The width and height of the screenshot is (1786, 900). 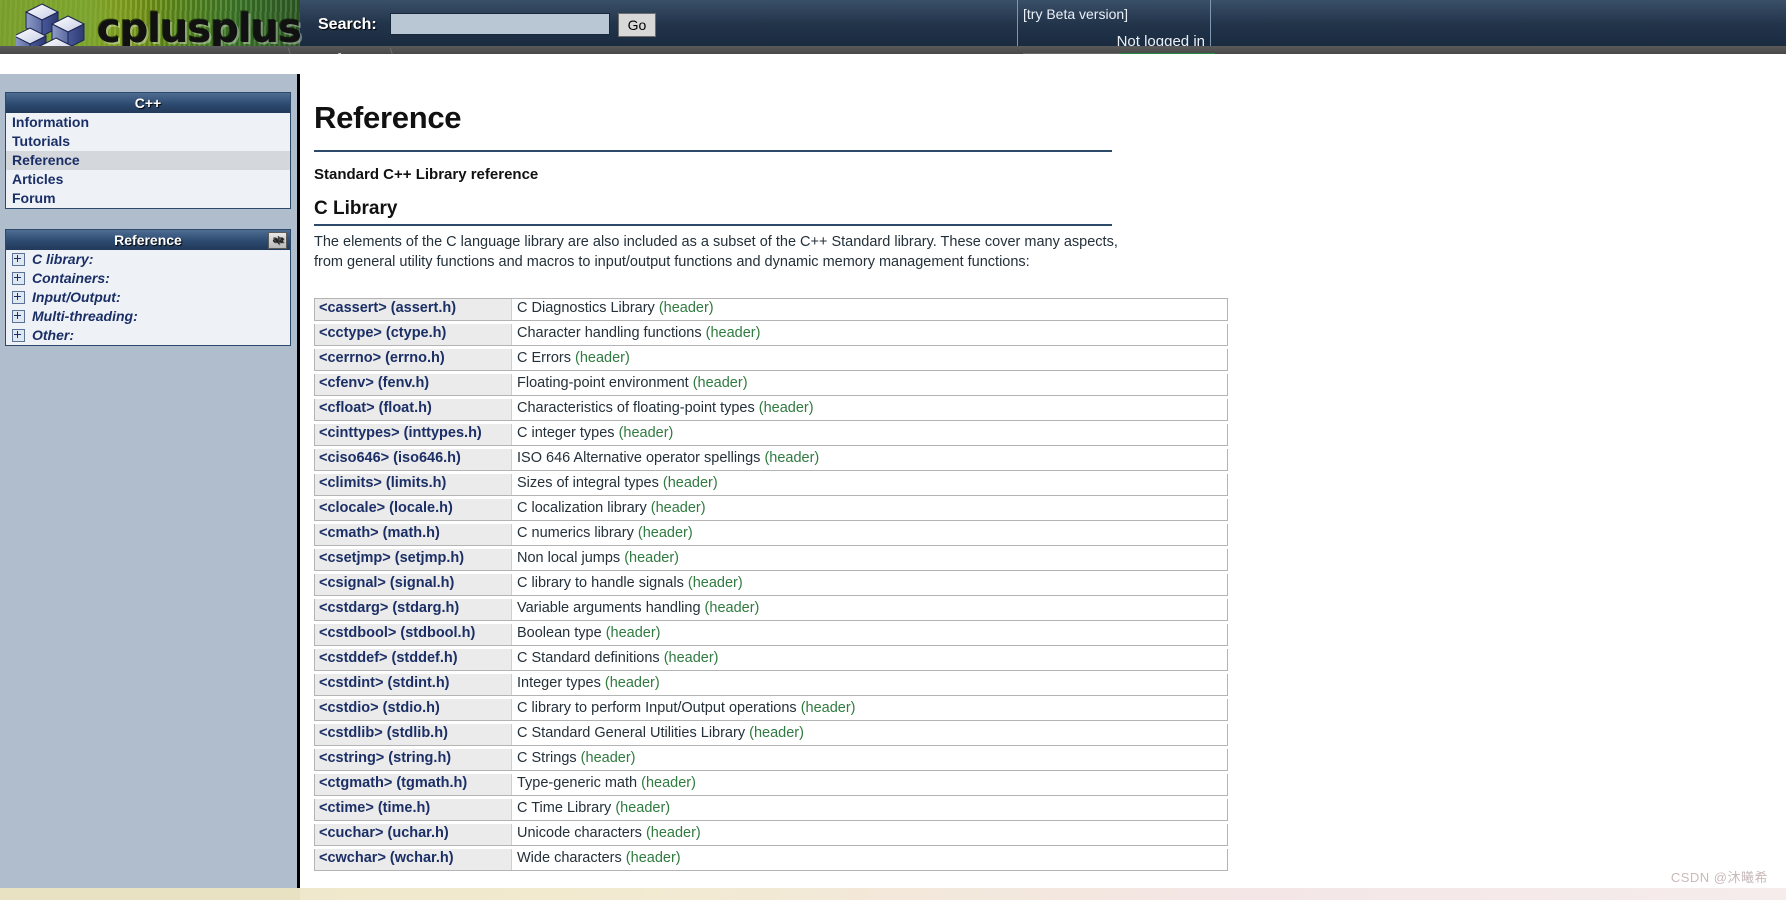 What do you see at coordinates (413, 834) in the screenshot?
I see `header-name-link: <cuchar> (uchar.h)` at bounding box center [413, 834].